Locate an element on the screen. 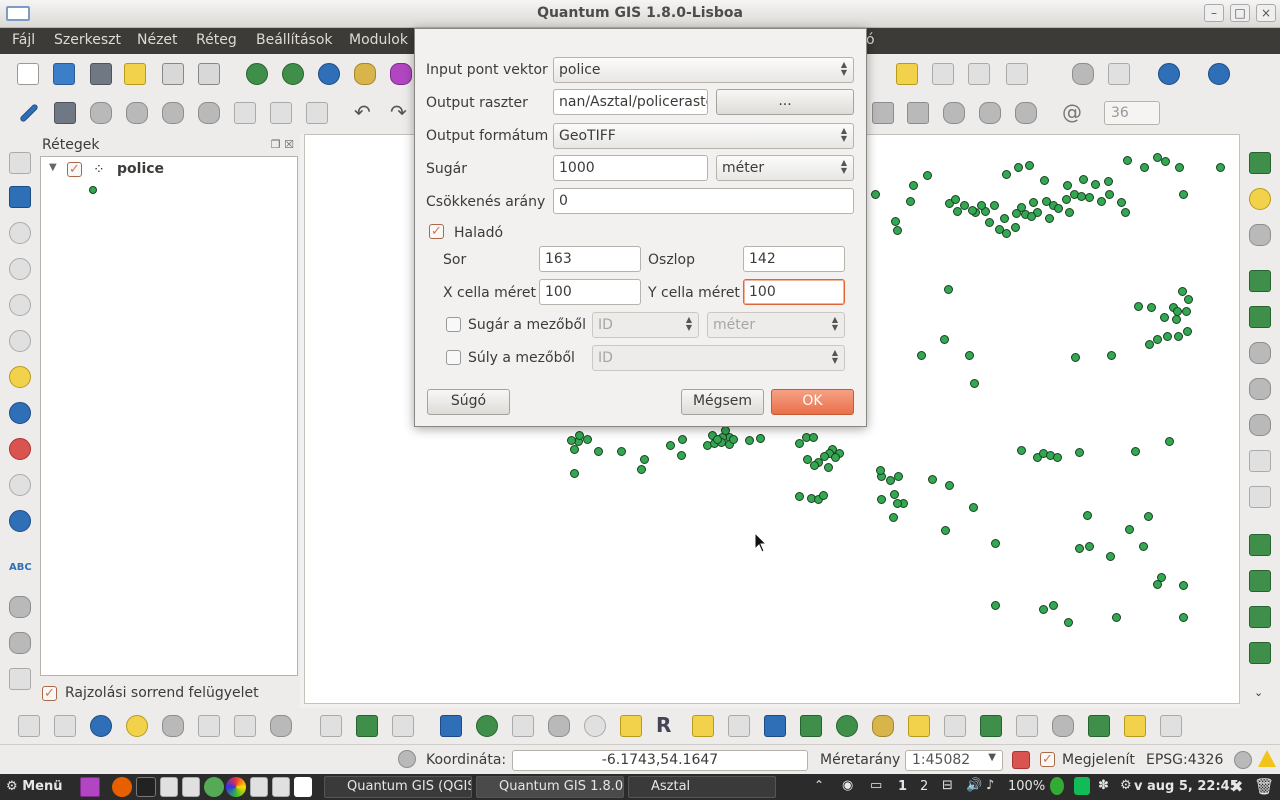 This screenshot has height=800, width=1280. home-alt-icon is located at coordinates (979, 74).